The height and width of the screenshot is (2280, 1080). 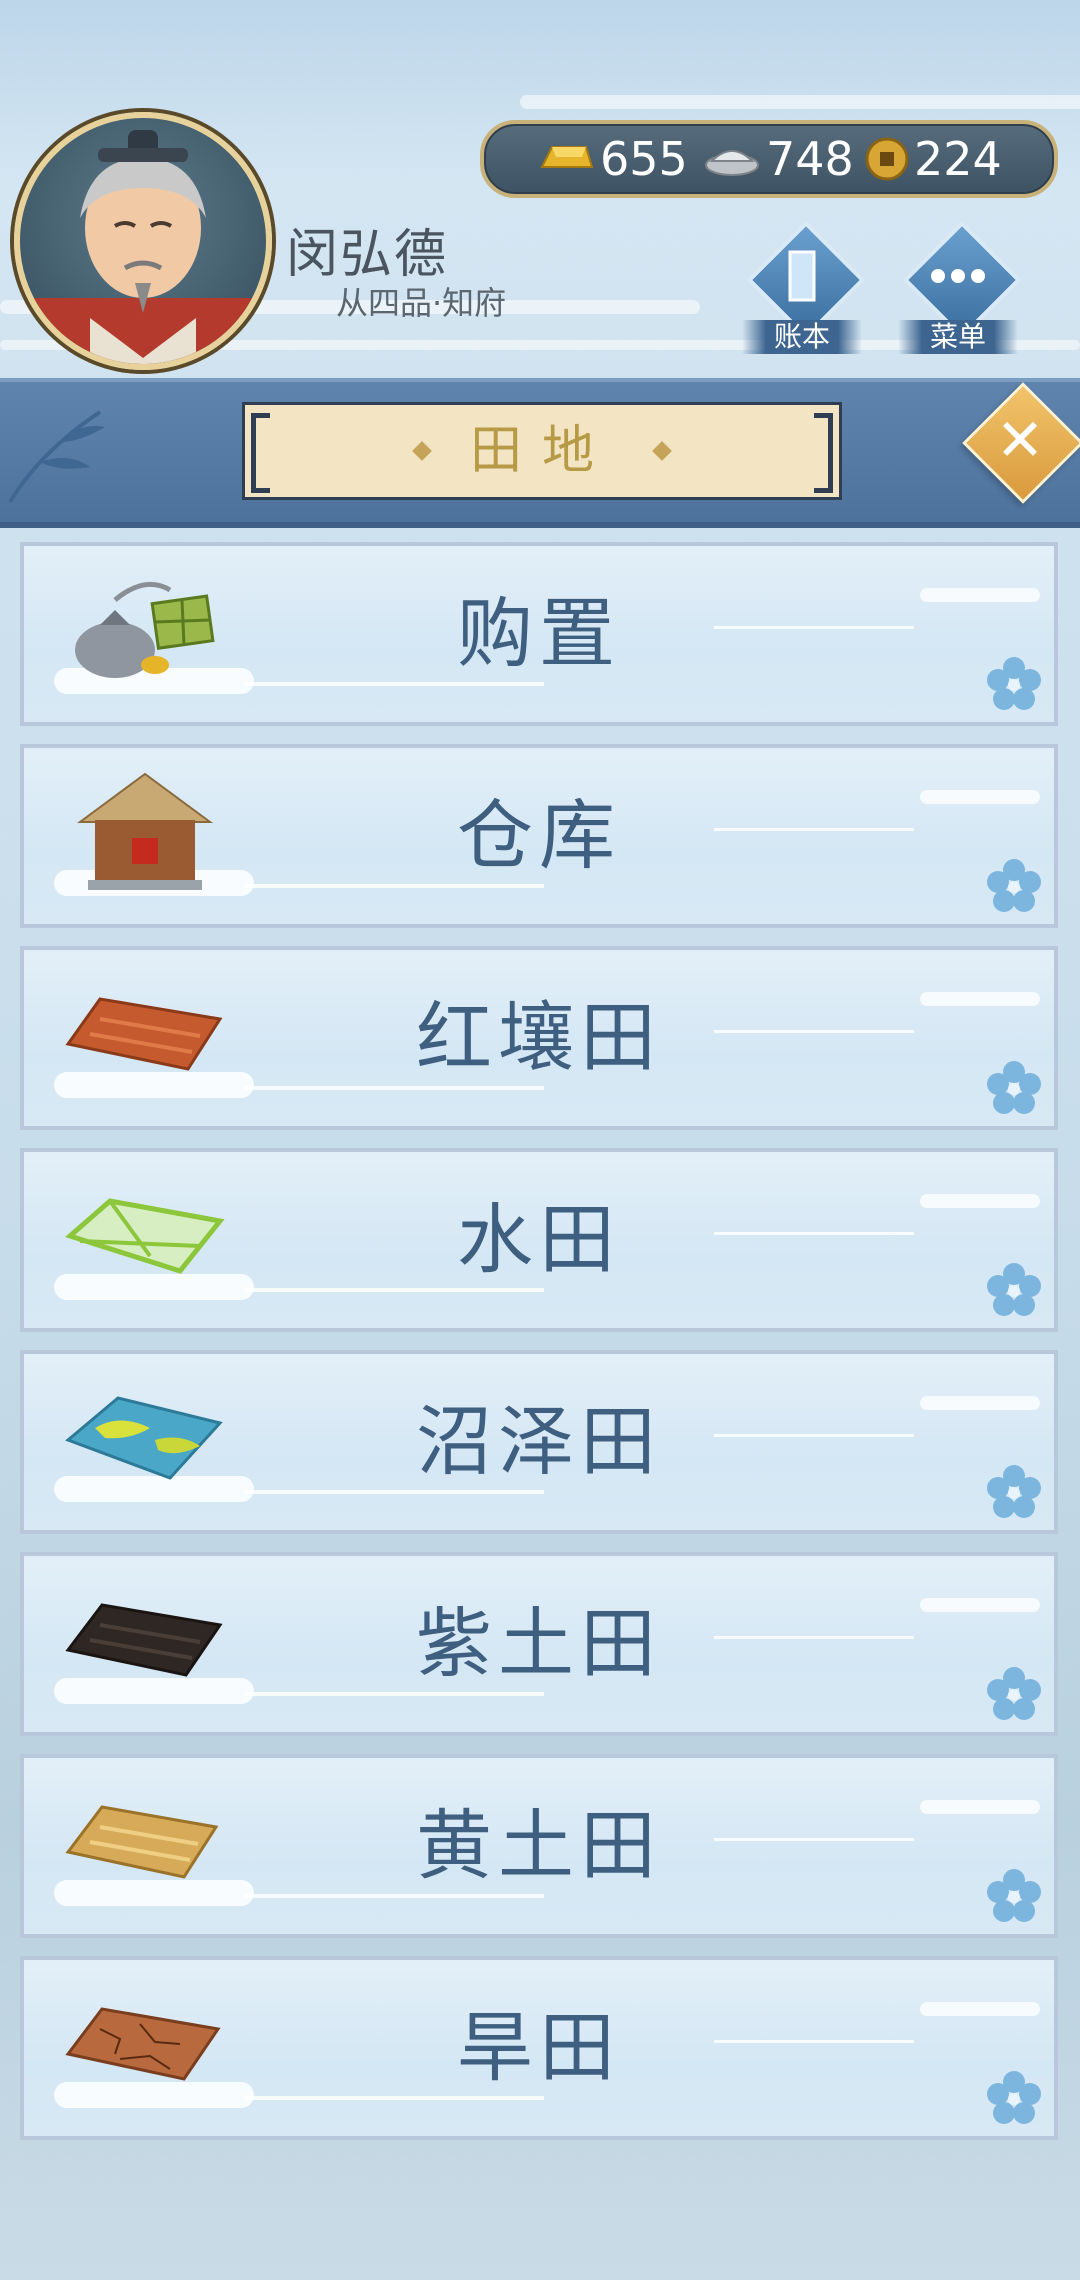 I want to click on silver-currency: 748, so click(x=778, y=159).